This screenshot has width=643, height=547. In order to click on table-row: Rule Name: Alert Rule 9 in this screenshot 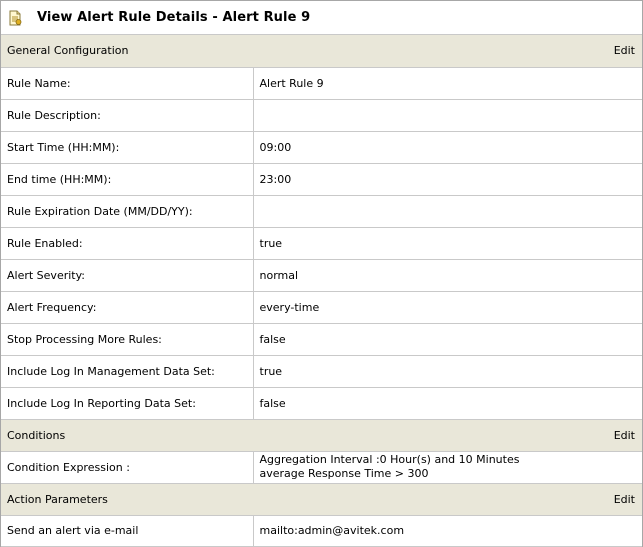, I will do `click(321, 83)`.